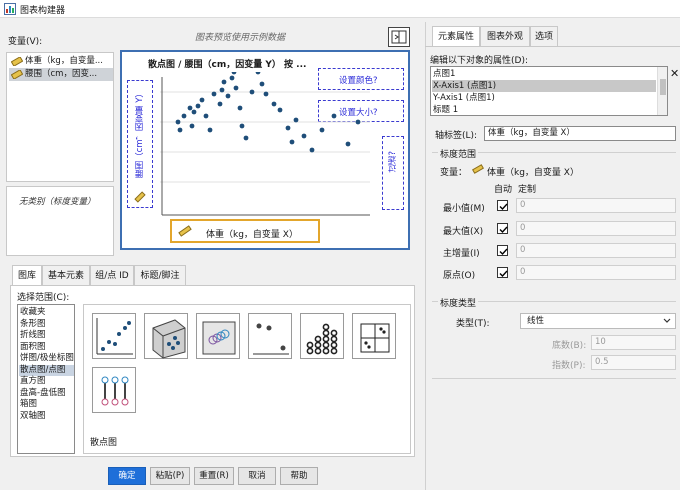 This screenshot has width=680, height=490. Describe the element at coordinates (393, 173) in the screenshot. I see `filter-dropzone: 过滤?` at that location.